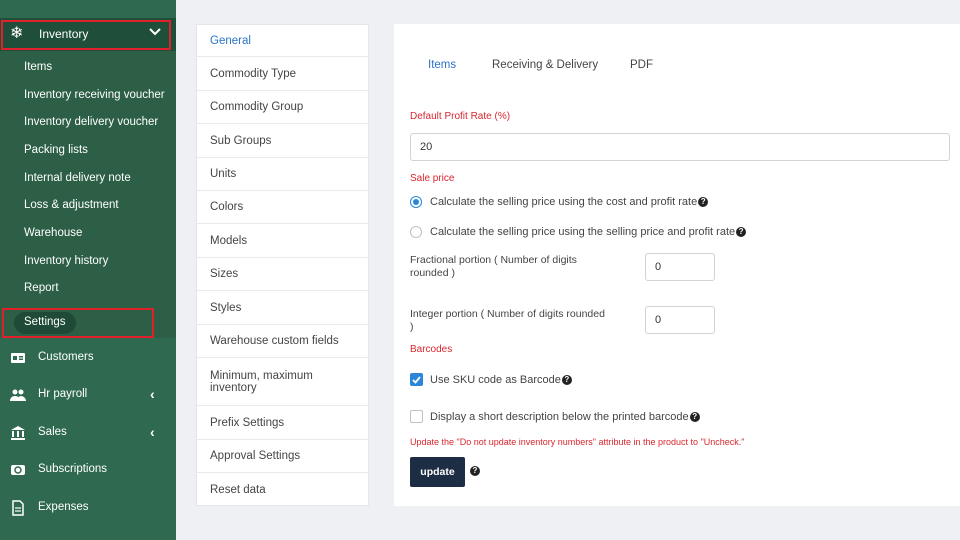 This screenshot has width=960, height=540. What do you see at coordinates (283, 489) in the screenshot?
I see `submenu-item-reset-data: Reset data` at bounding box center [283, 489].